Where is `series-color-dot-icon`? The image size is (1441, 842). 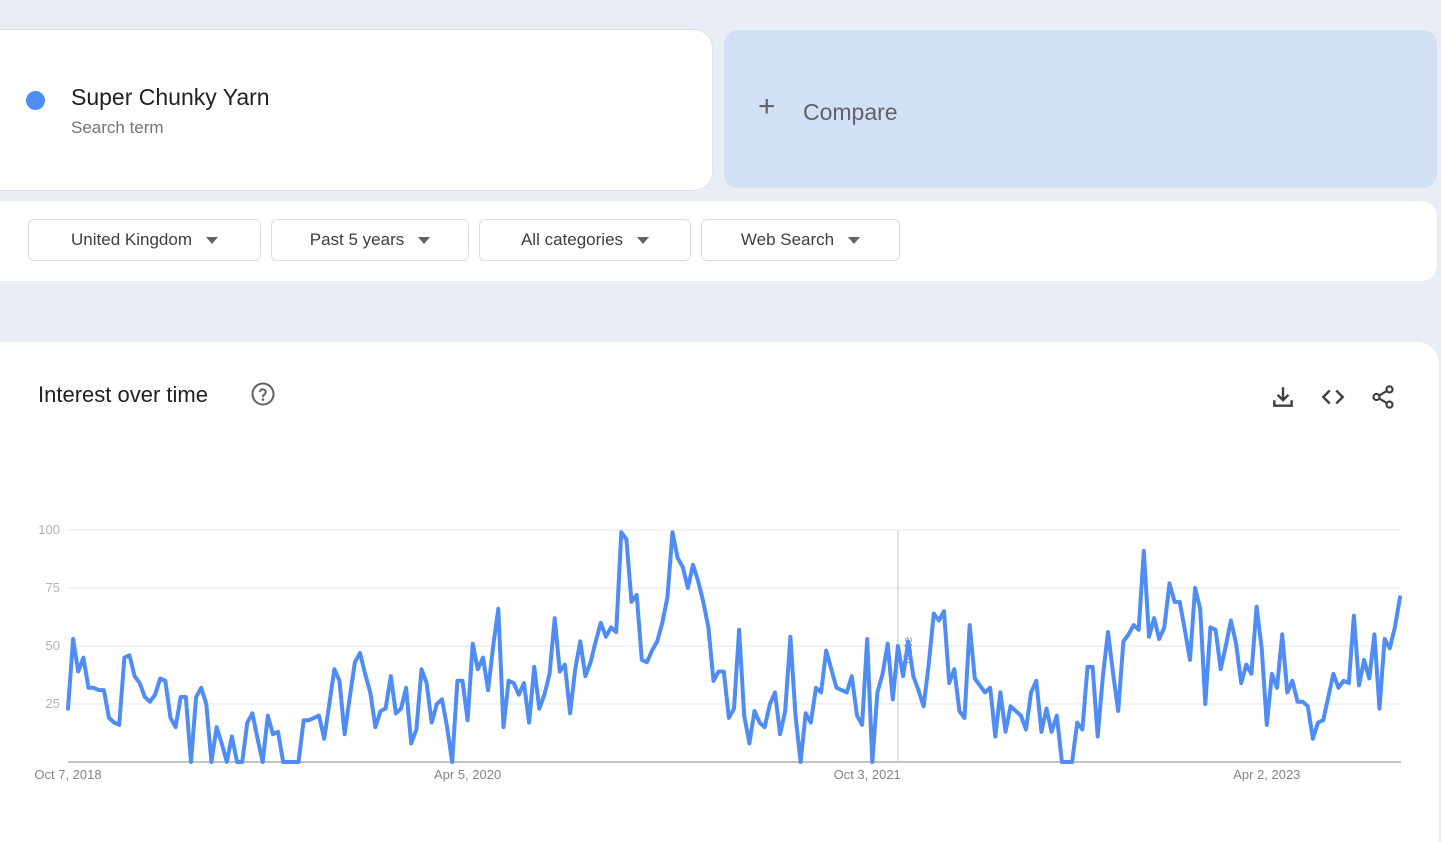 series-color-dot-icon is located at coordinates (35, 100).